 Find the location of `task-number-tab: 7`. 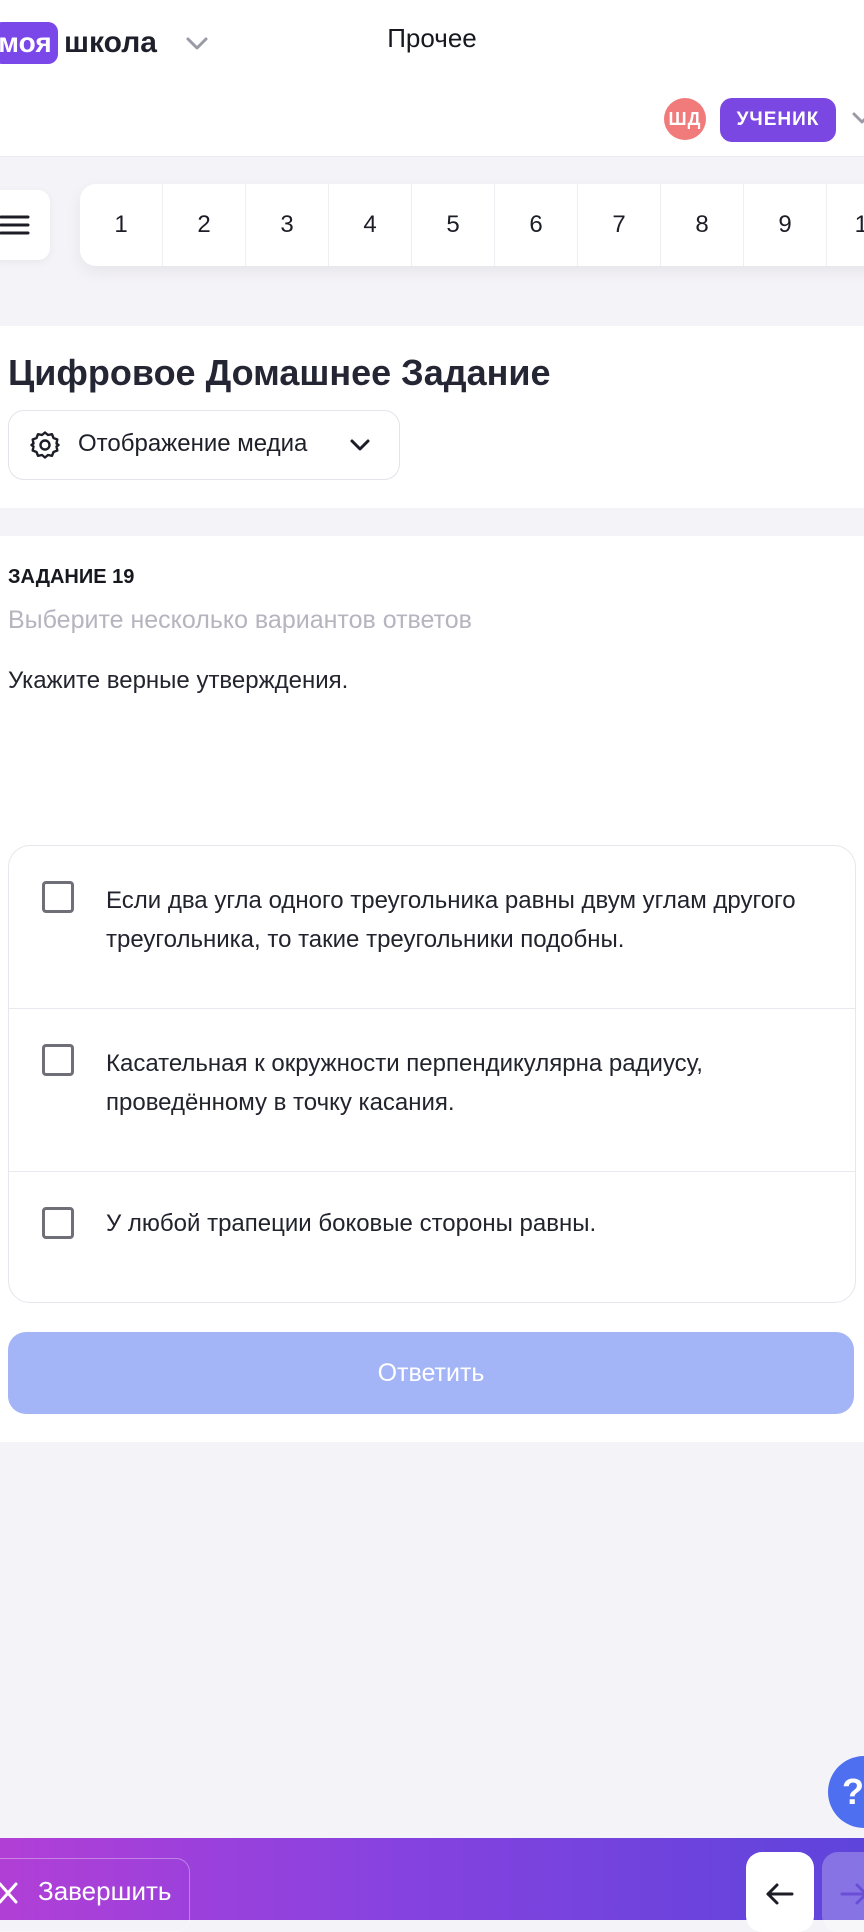

task-number-tab: 7 is located at coordinates (619, 225).